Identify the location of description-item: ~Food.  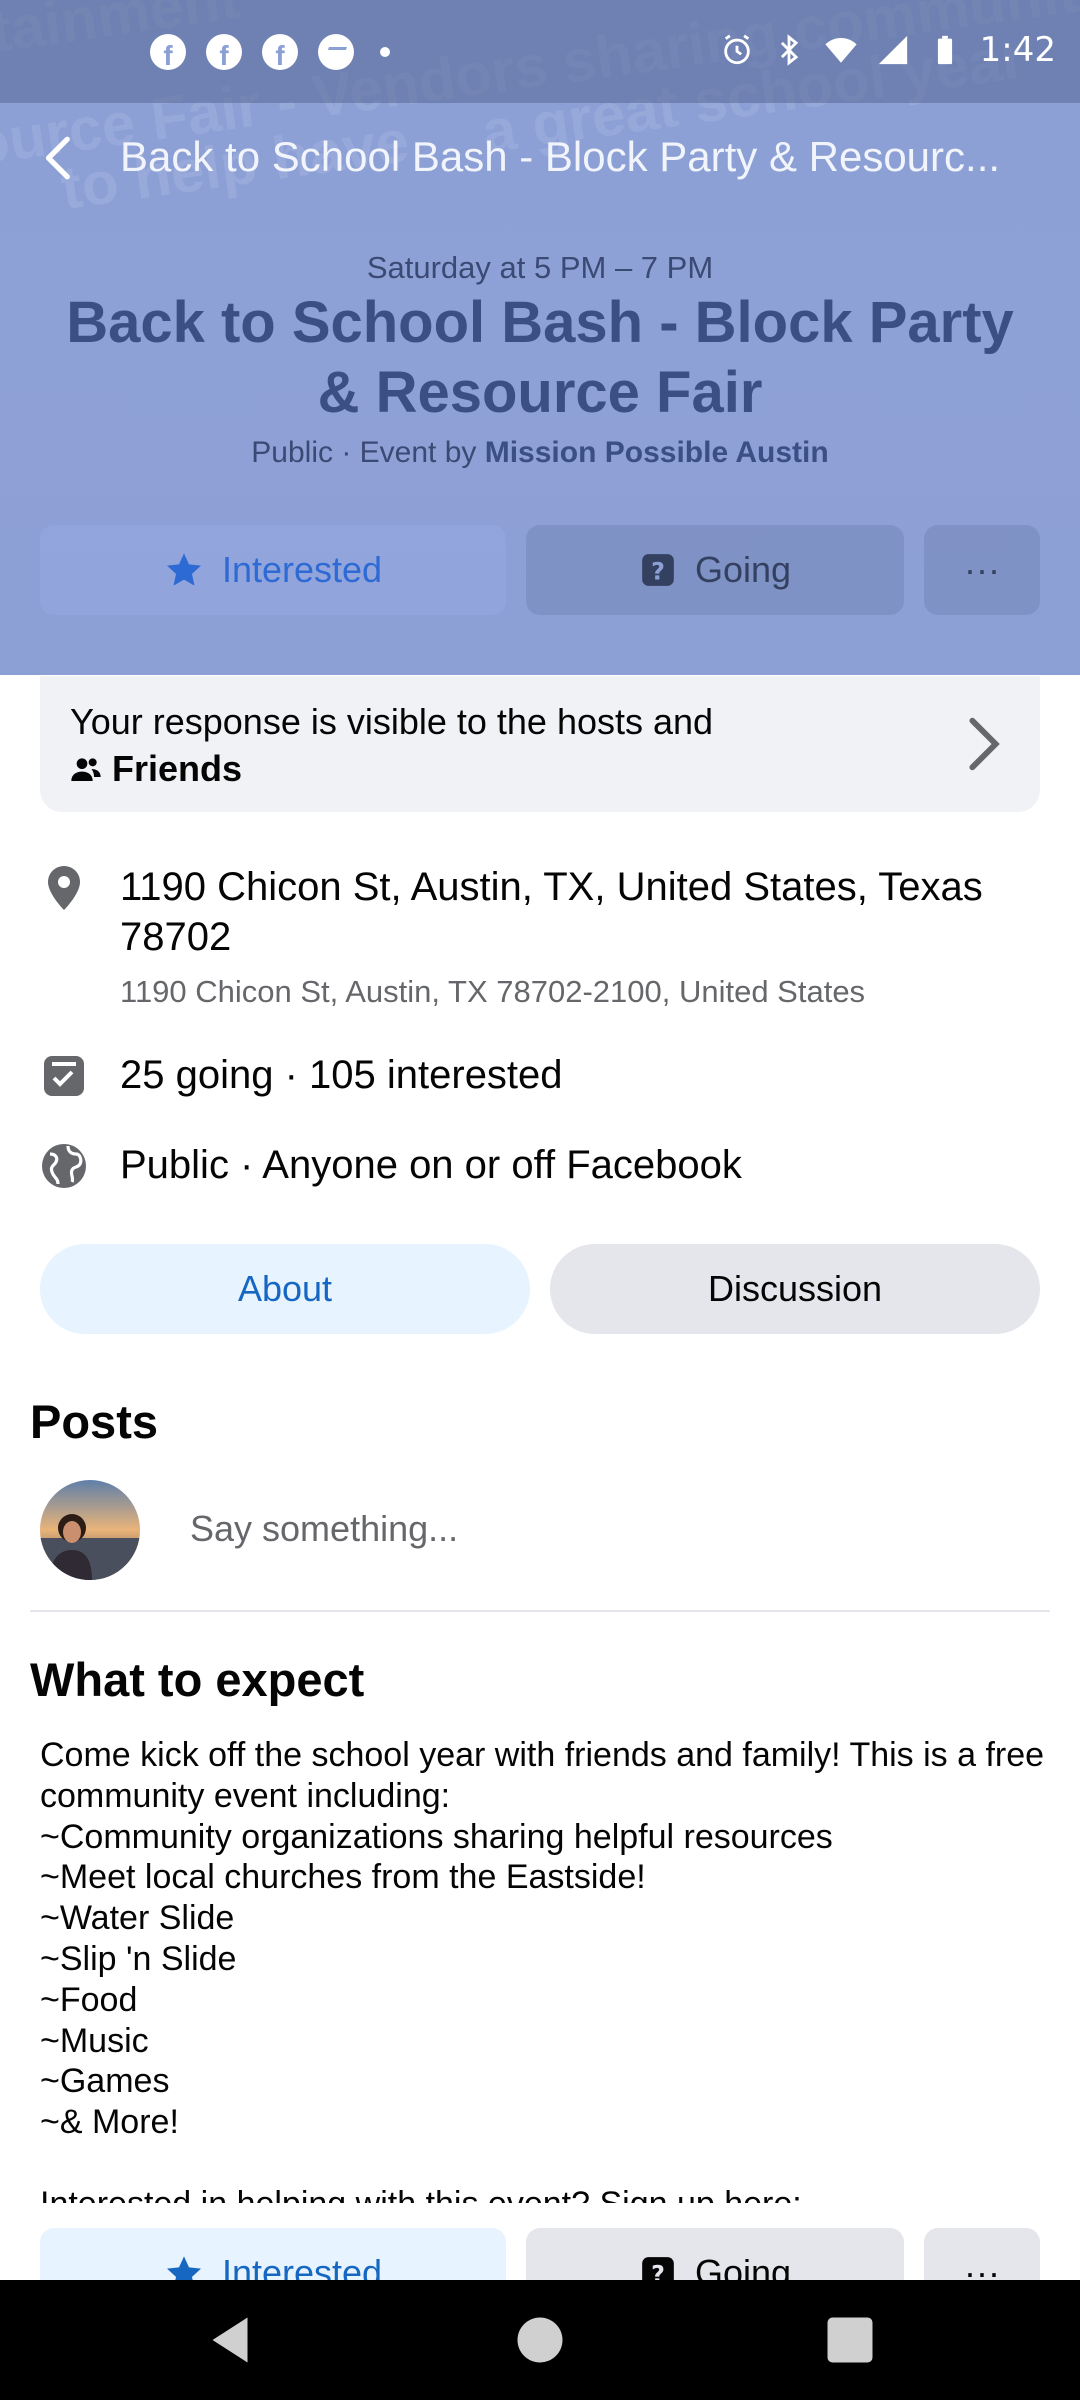
(89, 1999).